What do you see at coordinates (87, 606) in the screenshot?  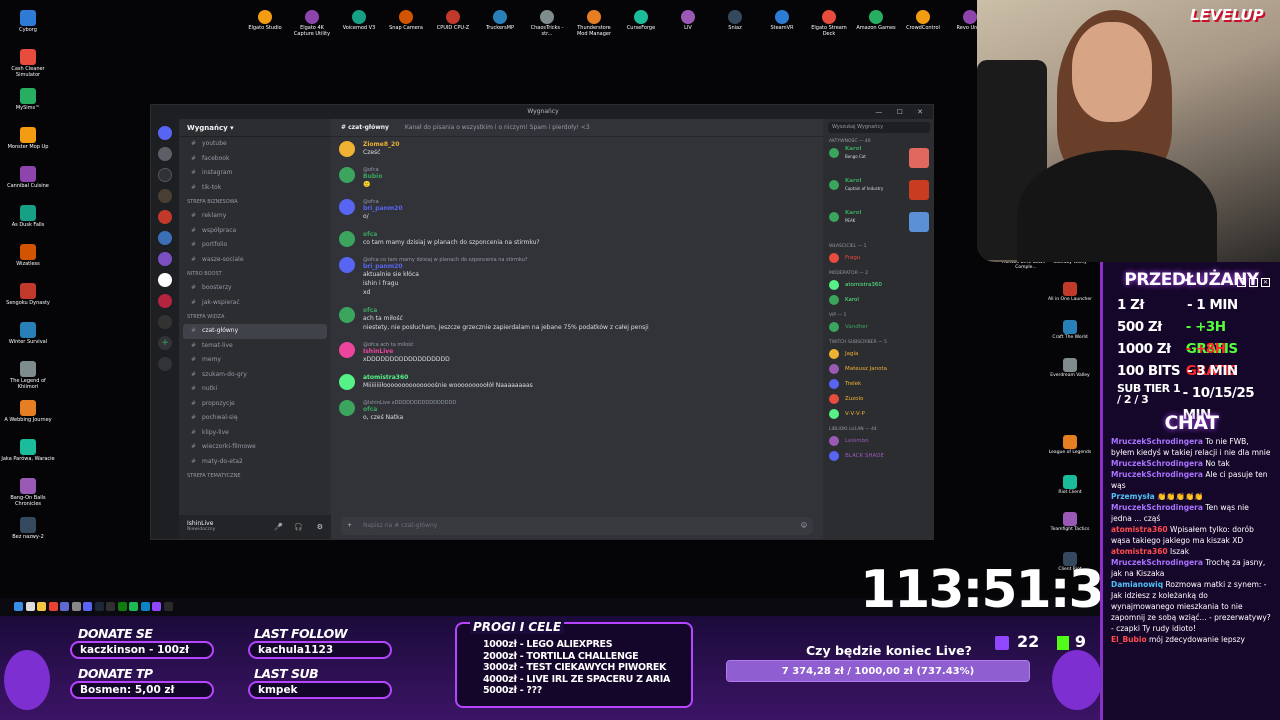 I see `discord-icon` at bounding box center [87, 606].